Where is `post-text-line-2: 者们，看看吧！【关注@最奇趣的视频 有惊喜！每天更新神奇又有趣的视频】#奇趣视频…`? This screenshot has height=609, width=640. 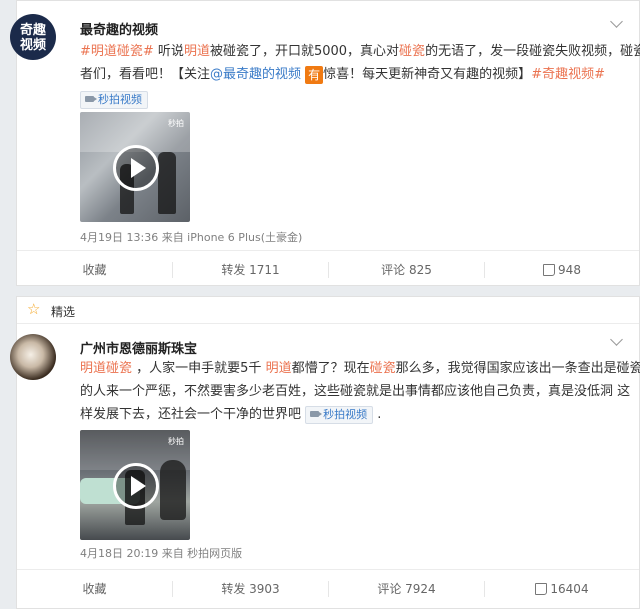
post-text-line-2: 者们，看看吧！【关注@最奇趣的视频 有惊喜！每天更新神奇又有趣的视频】#奇趣视频… is located at coordinates (342, 74).